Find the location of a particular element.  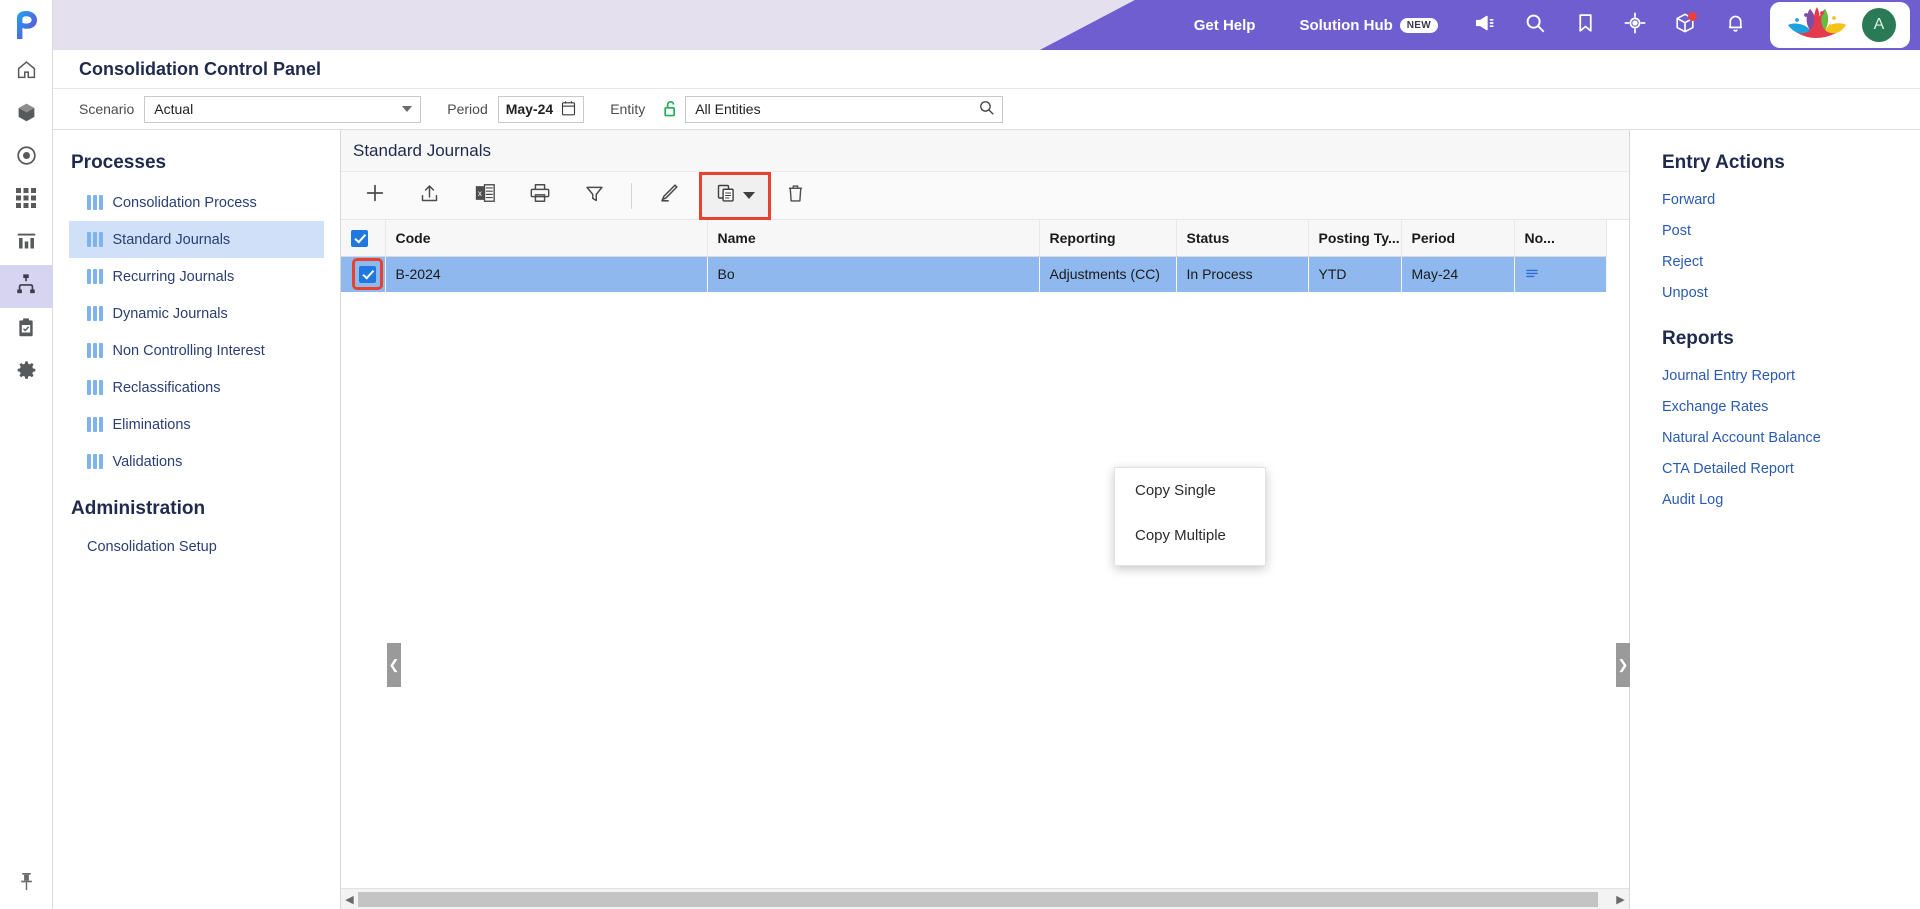

get-help-link: Get Help is located at coordinates (1225, 25).